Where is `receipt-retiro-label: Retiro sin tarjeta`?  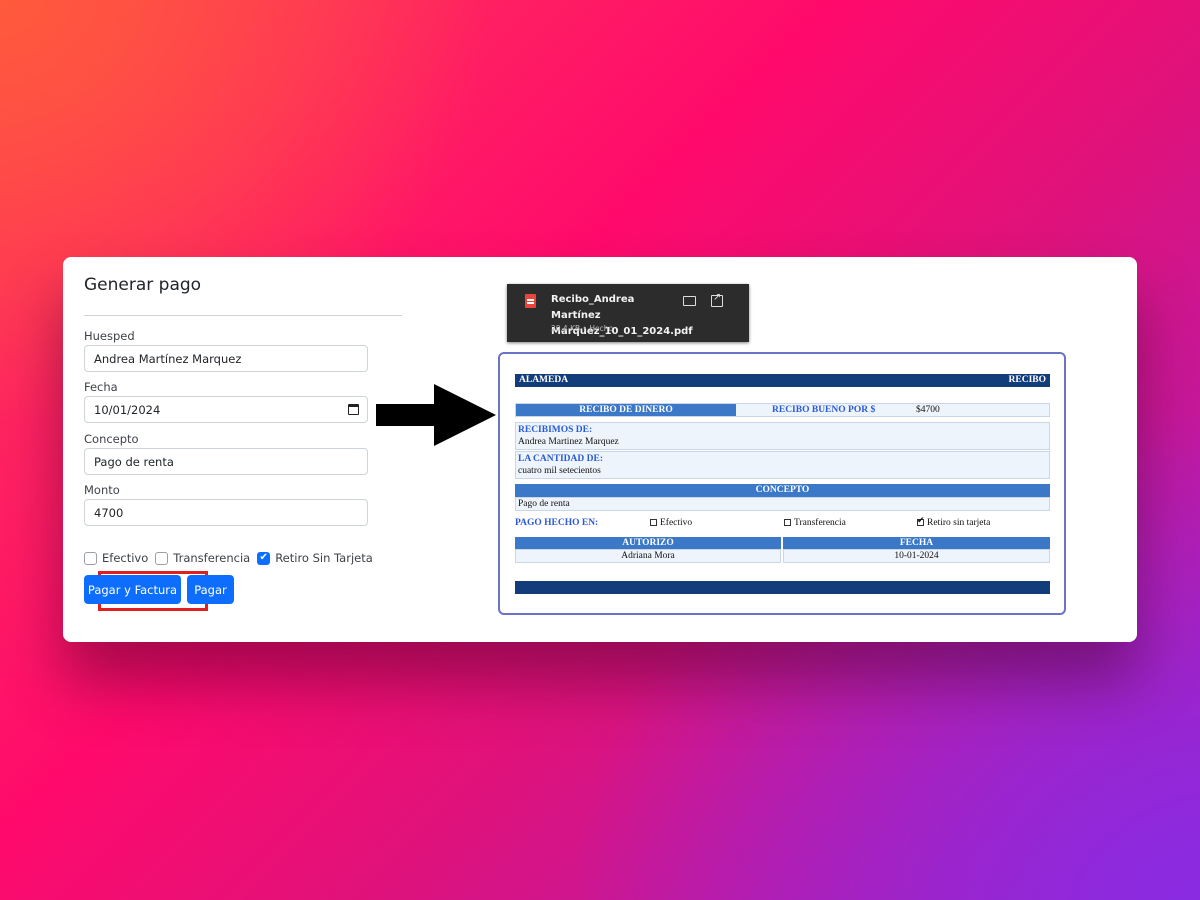 receipt-retiro-label: Retiro sin tarjeta is located at coordinates (959, 523).